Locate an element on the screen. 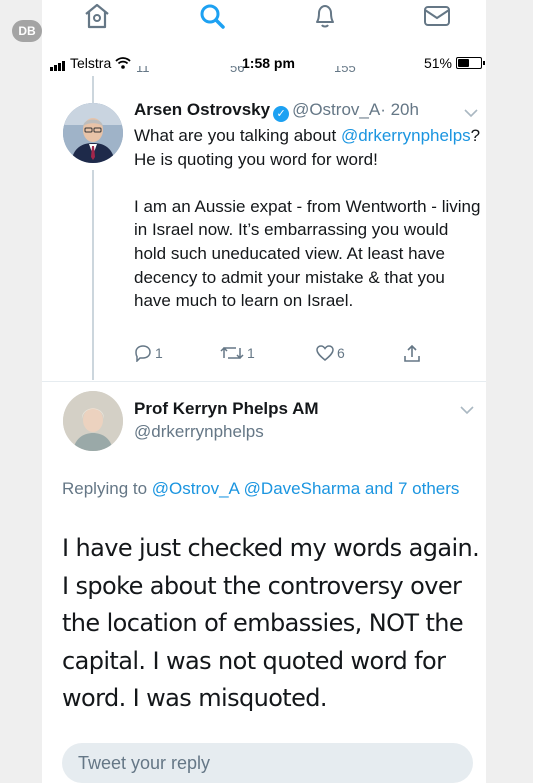 Image resolution: width=533 pixels, height=783 pixels. user-badge: DB is located at coordinates (27, 31).